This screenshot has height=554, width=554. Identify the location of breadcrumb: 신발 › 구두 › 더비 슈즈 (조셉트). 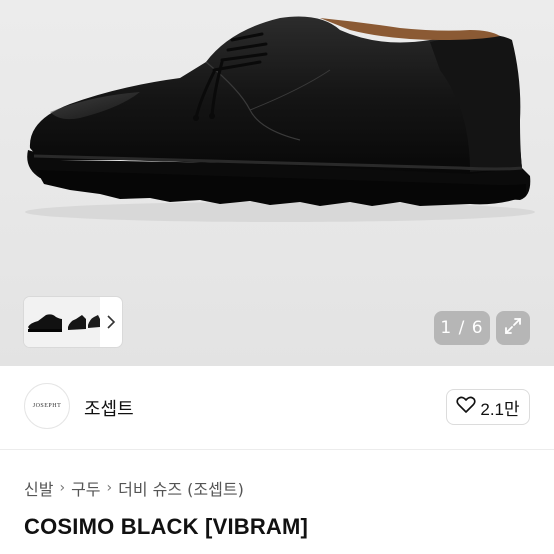
(134, 488).